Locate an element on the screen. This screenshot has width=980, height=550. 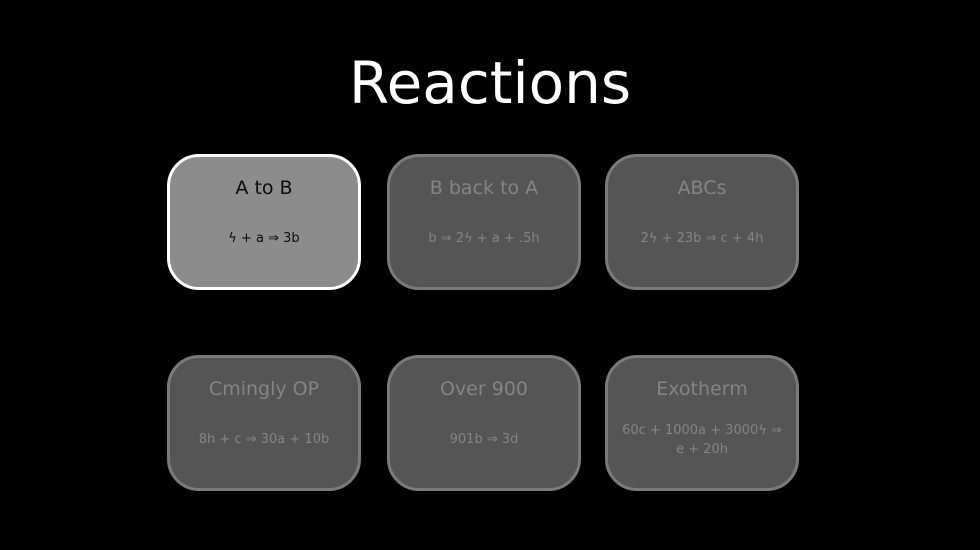
reaction-name: Exotherm is located at coordinates (702, 389).